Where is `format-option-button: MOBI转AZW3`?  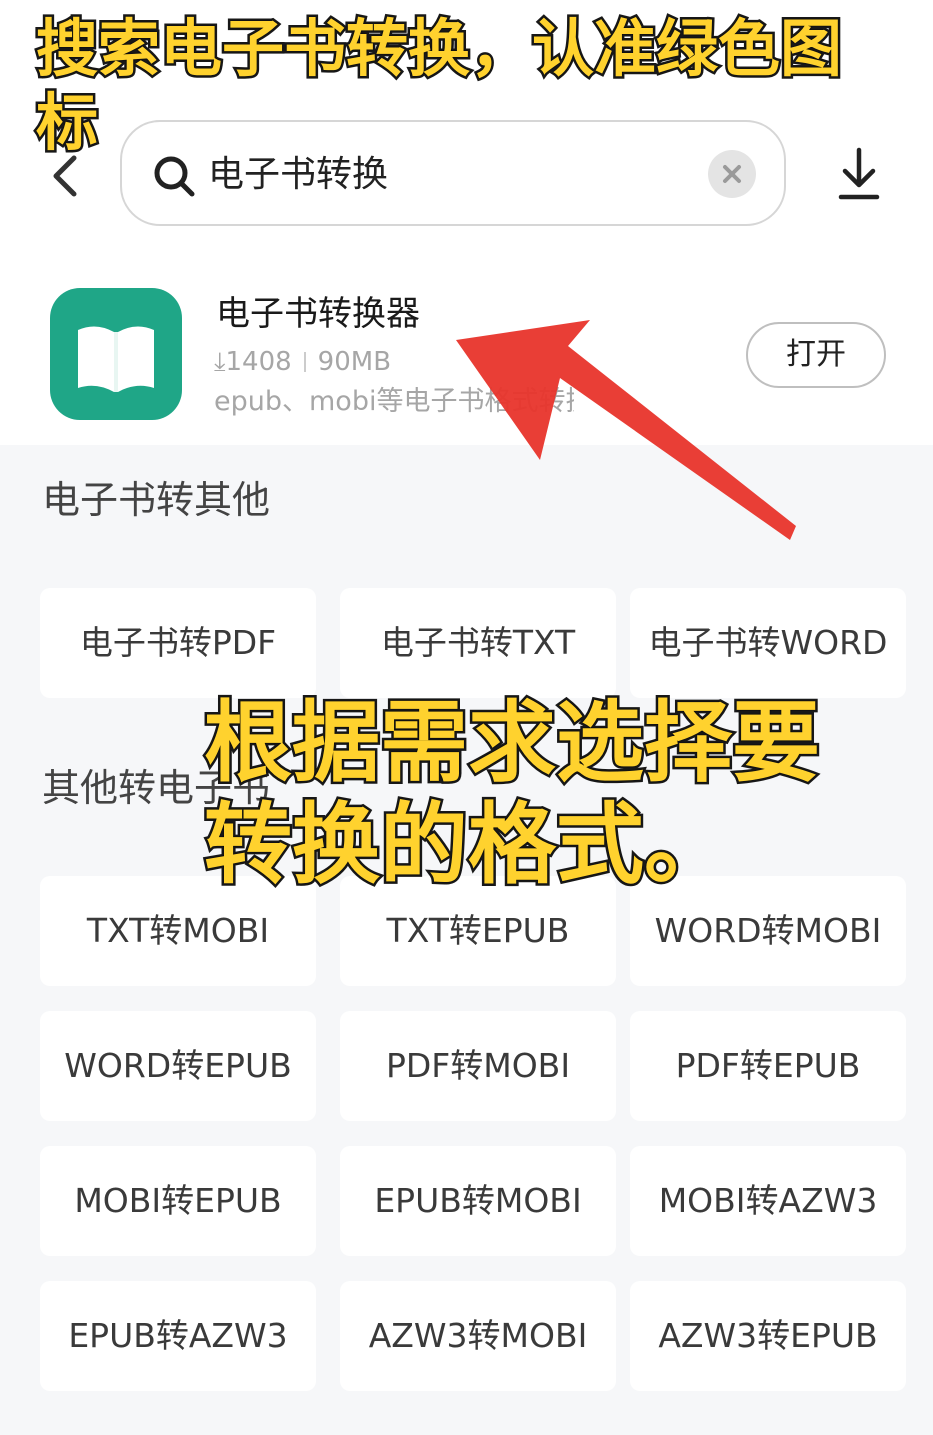
format-option-button: MOBI转AZW3 is located at coordinates (768, 1201).